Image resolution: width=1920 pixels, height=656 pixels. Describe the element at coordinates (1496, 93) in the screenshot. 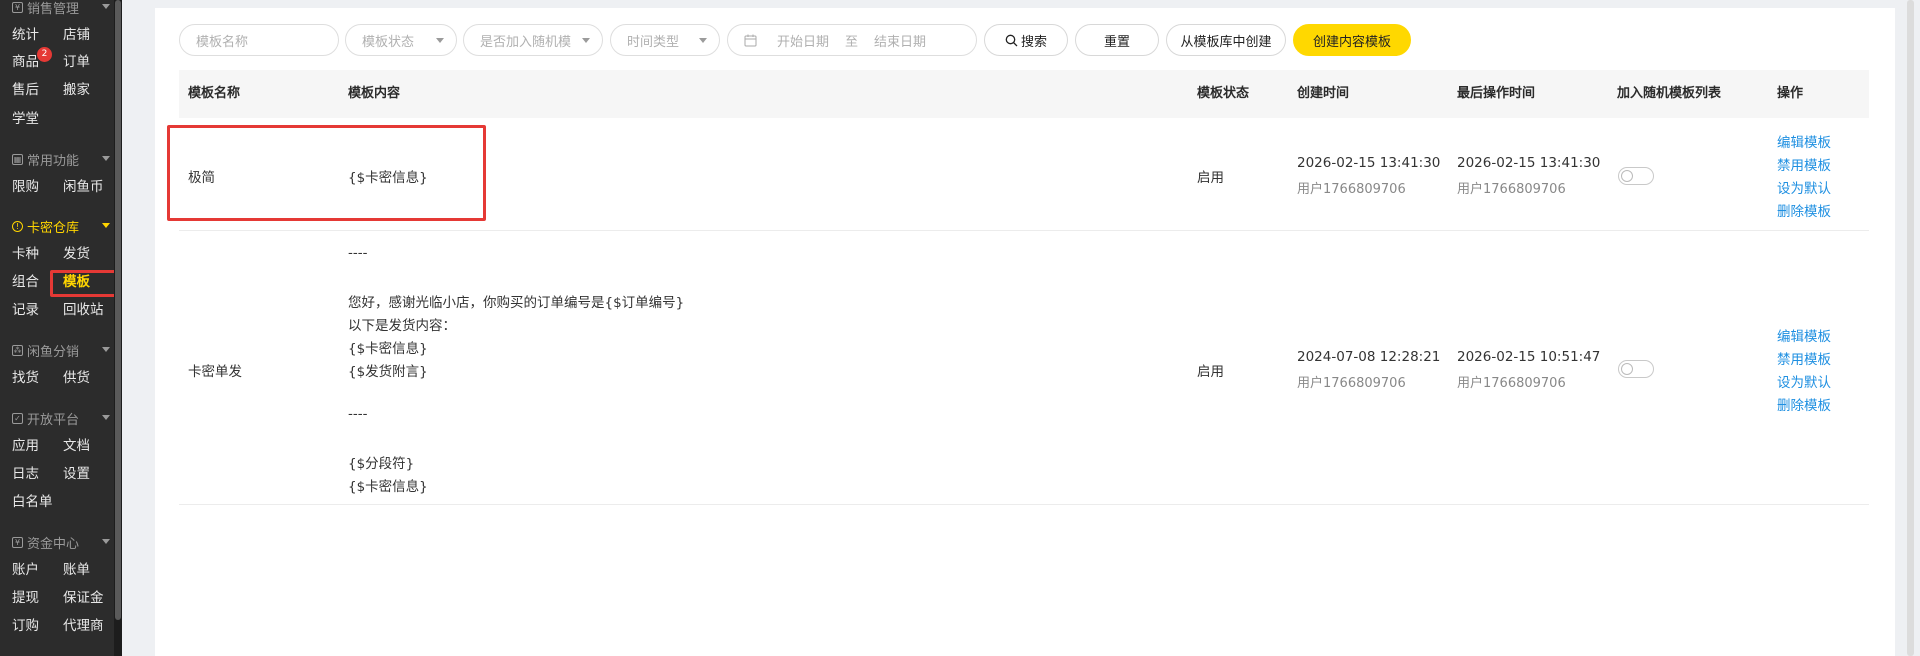

I see `col-modified: 最后操作时间` at that location.